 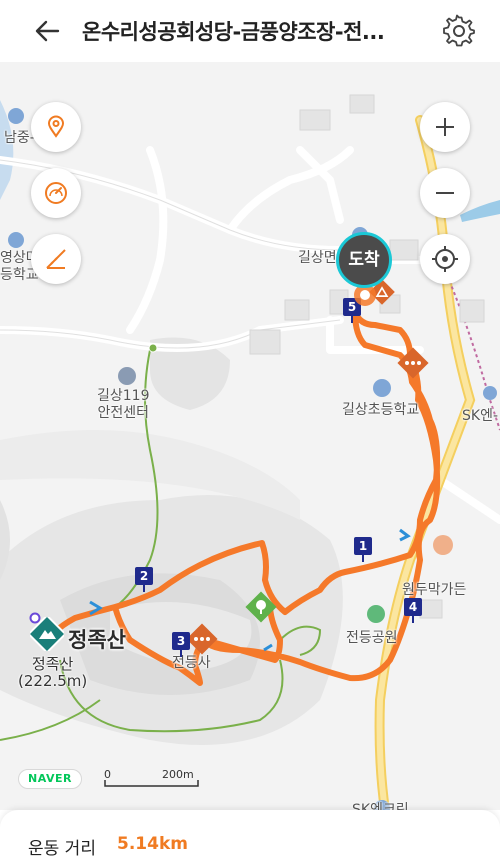 I want to click on map-label-sk: SK엔-, so click(x=480, y=416).